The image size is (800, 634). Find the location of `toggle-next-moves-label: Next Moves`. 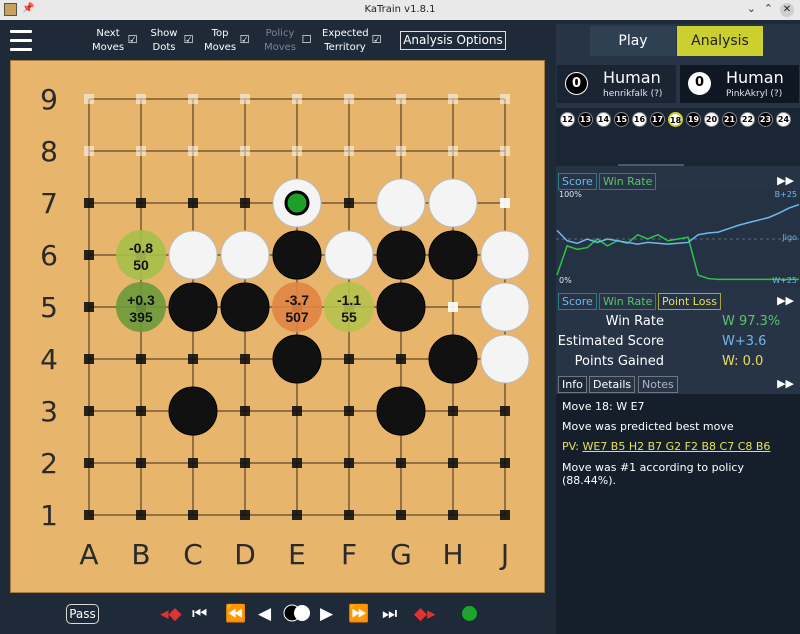

toggle-next-moves-label: Next Moves is located at coordinates (108, 40).